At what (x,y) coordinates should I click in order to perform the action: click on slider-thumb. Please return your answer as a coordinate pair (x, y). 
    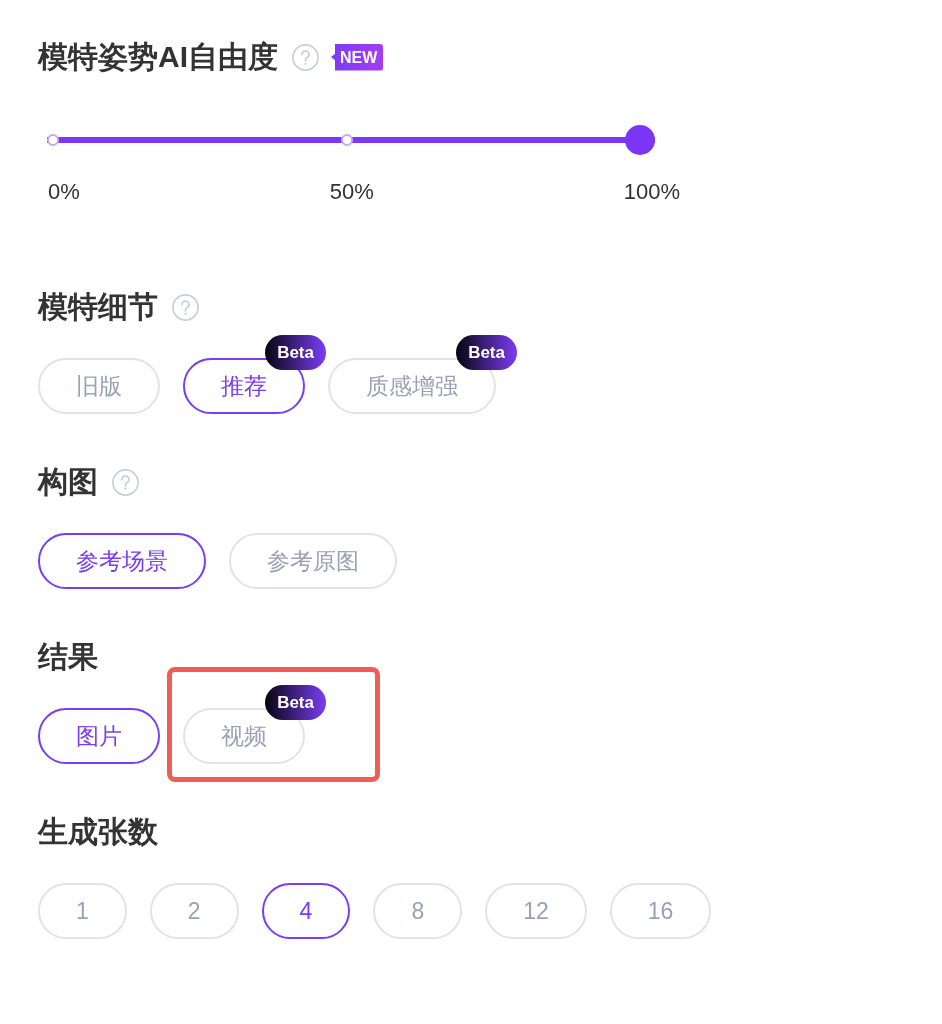
    Looking at the image, I should click on (640, 140).